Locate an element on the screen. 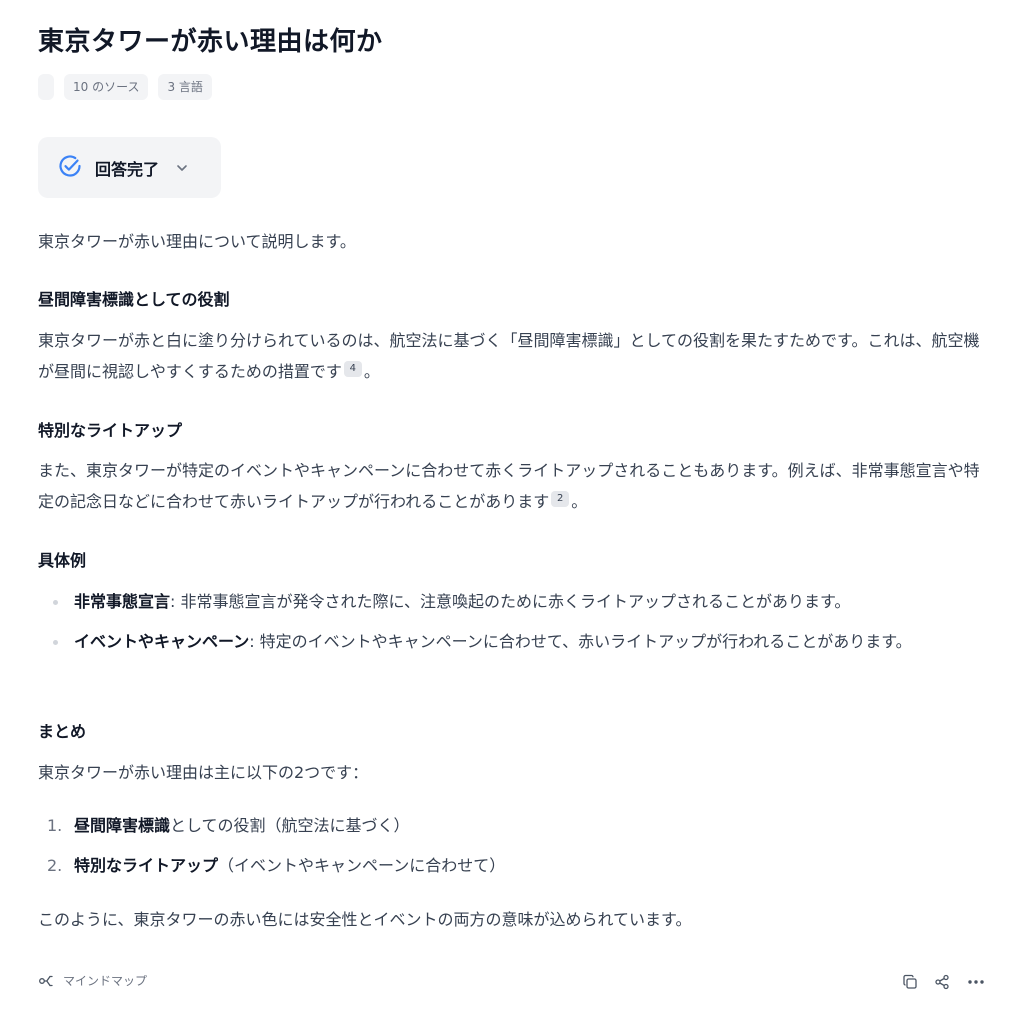  meta-chips: 10 のソース 3 言語 is located at coordinates (125, 87).